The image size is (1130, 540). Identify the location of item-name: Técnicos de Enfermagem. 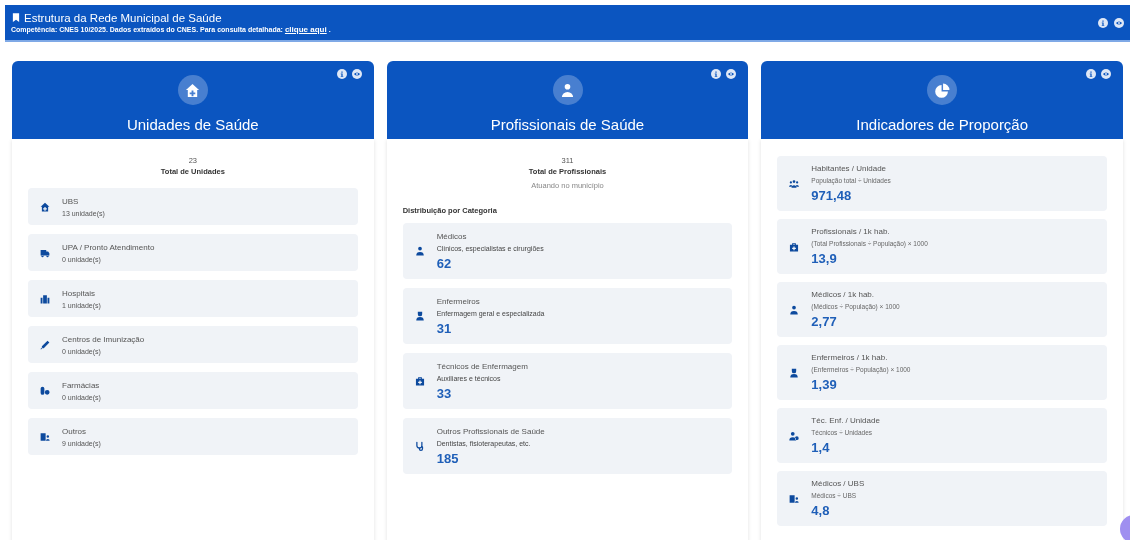
(482, 366).